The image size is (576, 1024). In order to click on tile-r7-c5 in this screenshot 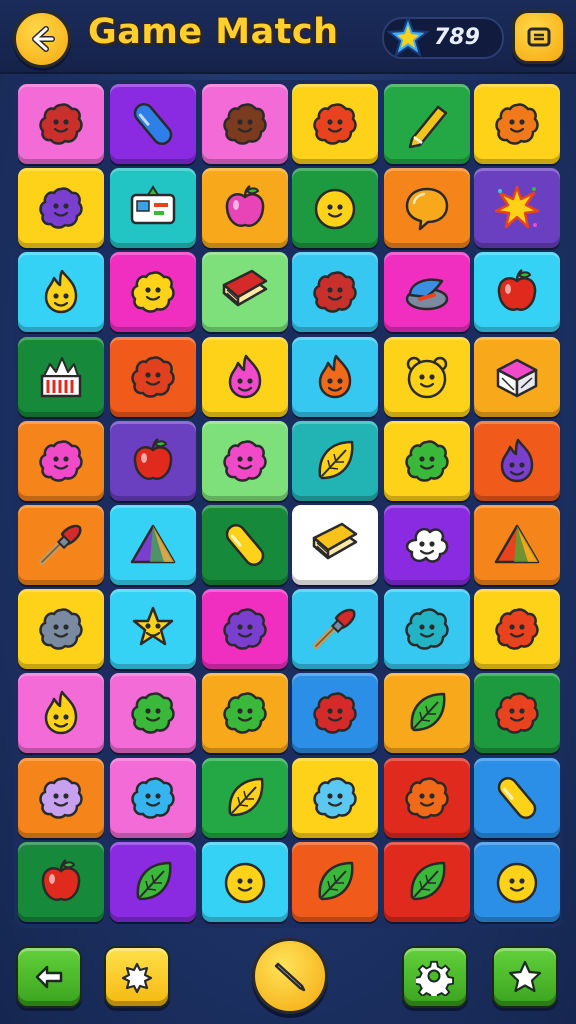, I will do `click(427, 629)`.